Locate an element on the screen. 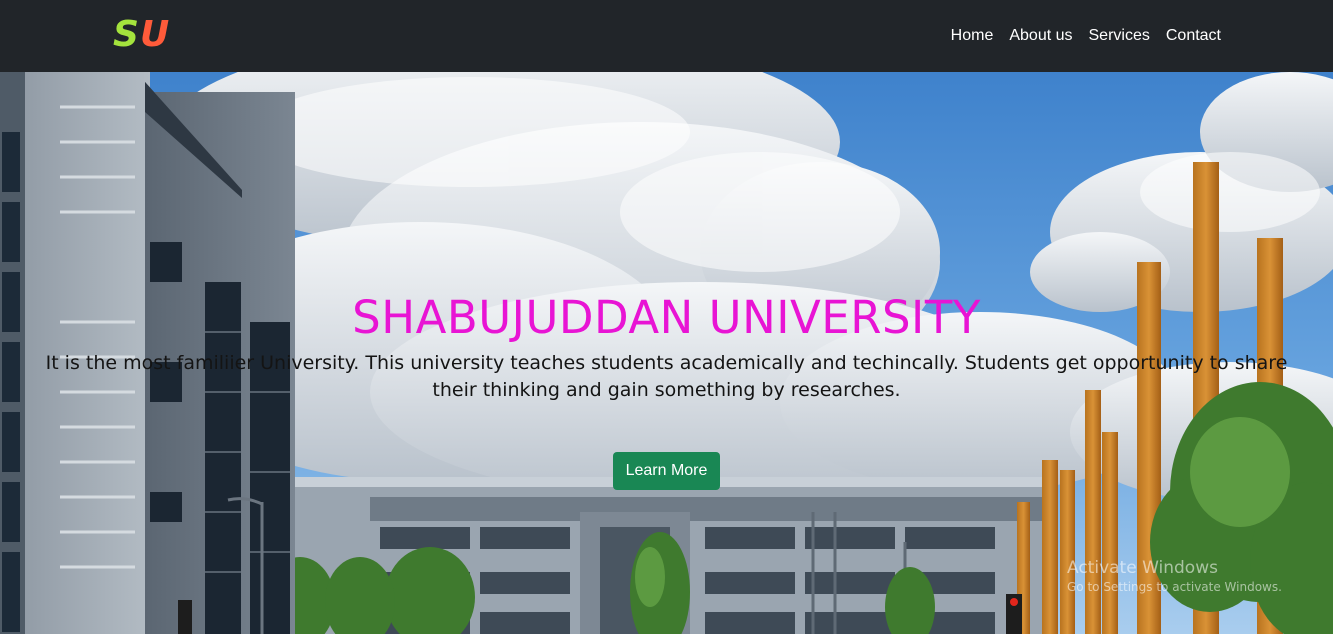 This screenshot has width=1333, height=634. site-logo: SU is located at coordinates (141, 35).